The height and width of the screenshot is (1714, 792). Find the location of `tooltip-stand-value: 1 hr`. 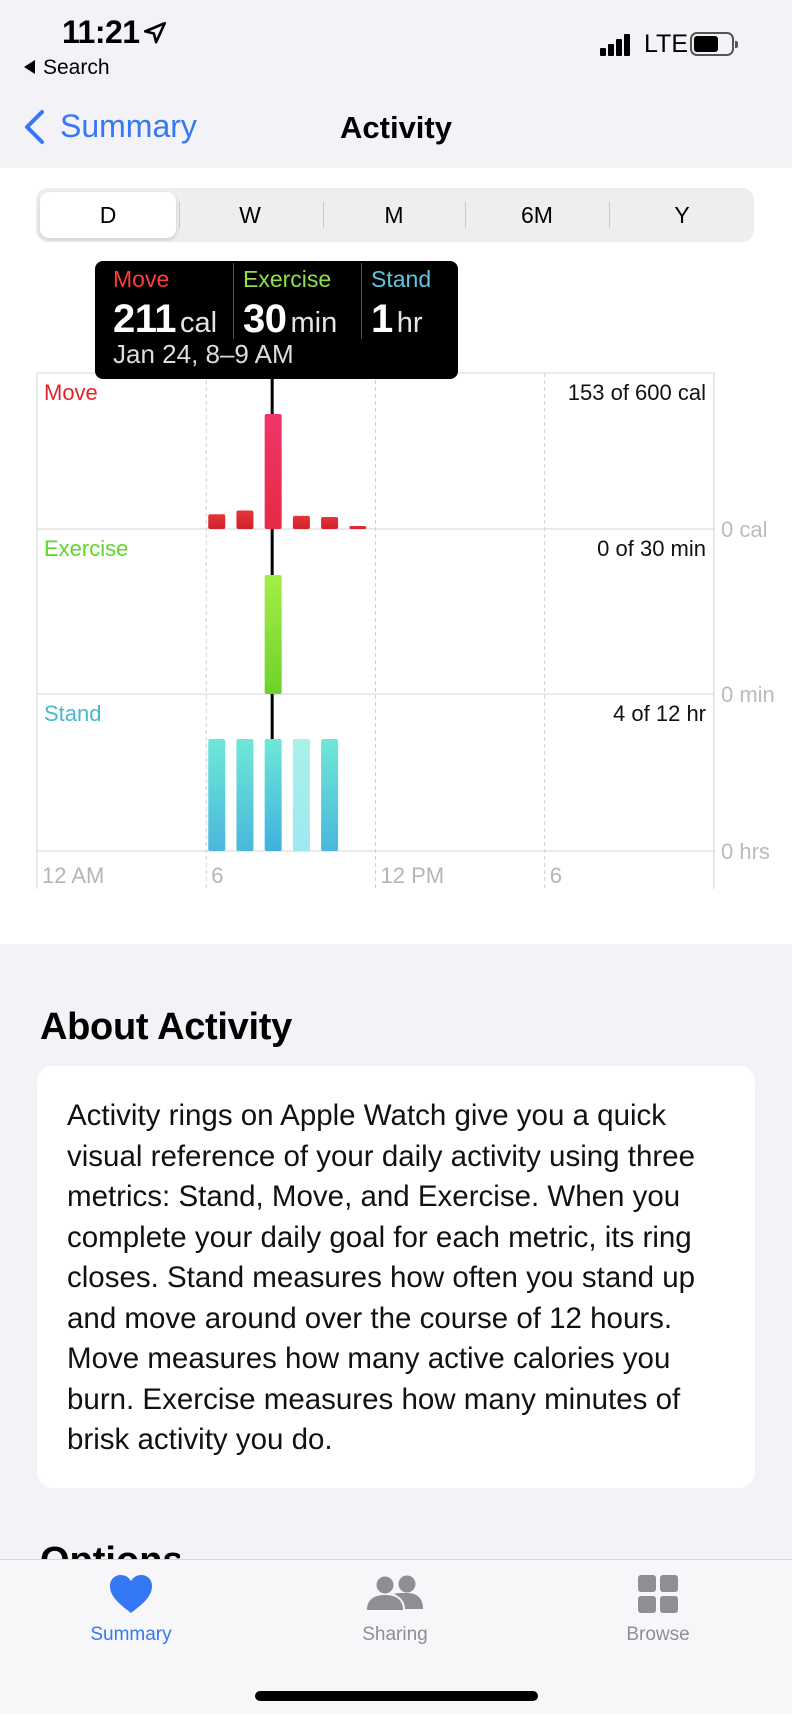

tooltip-stand-value: 1 hr is located at coordinates (397, 319).